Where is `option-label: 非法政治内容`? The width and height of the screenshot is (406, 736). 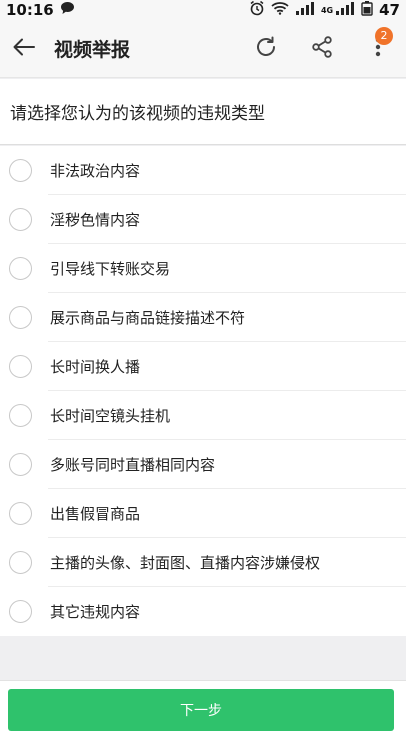
option-label: 非法政治内容 is located at coordinates (95, 171).